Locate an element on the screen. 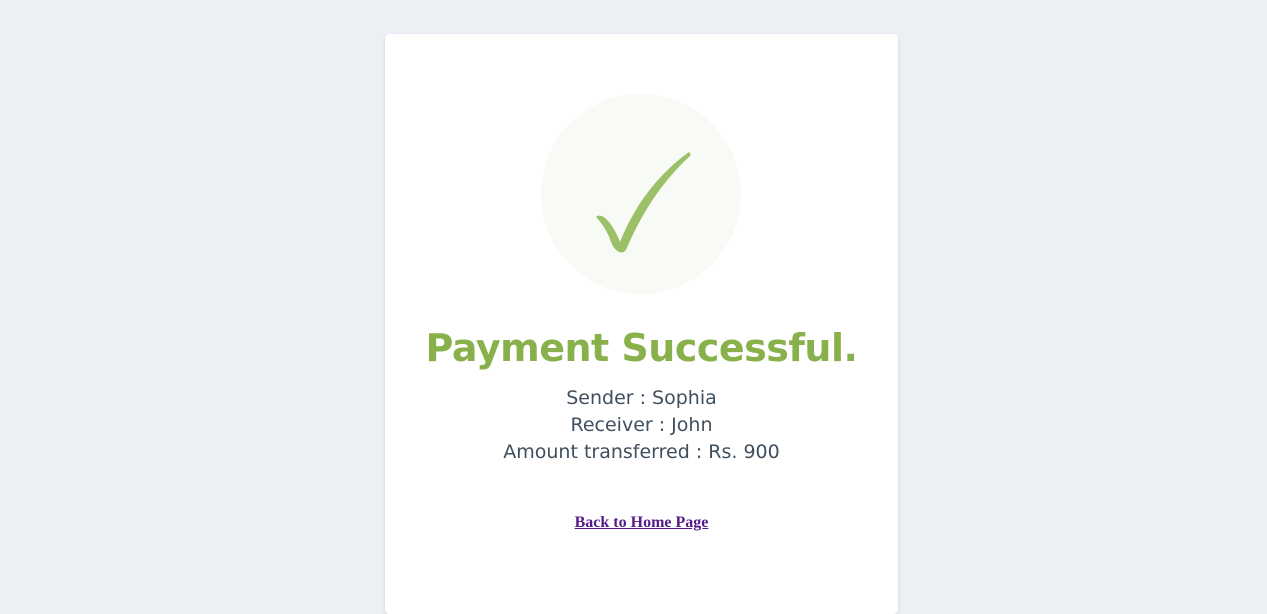 Image resolution: width=1267 pixels, height=614 pixels. amount-text: Amount transferred : Rs. 900 is located at coordinates (641, 452).